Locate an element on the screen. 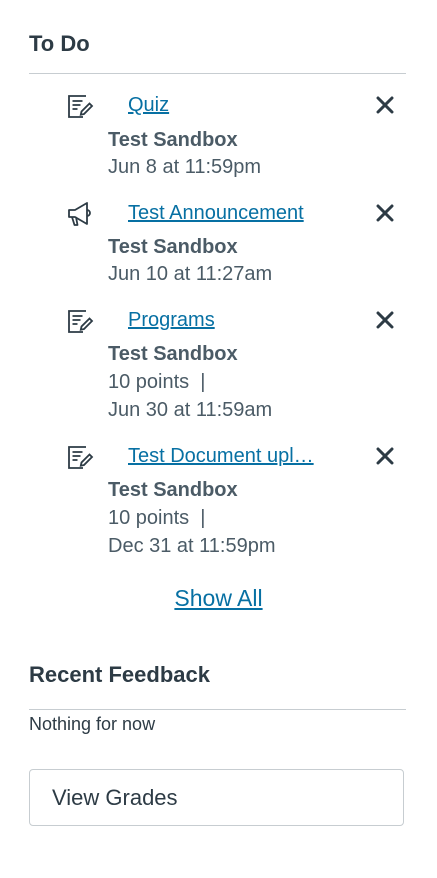  todo-item-link: Test Announcement is located at coordinates (233, 213).